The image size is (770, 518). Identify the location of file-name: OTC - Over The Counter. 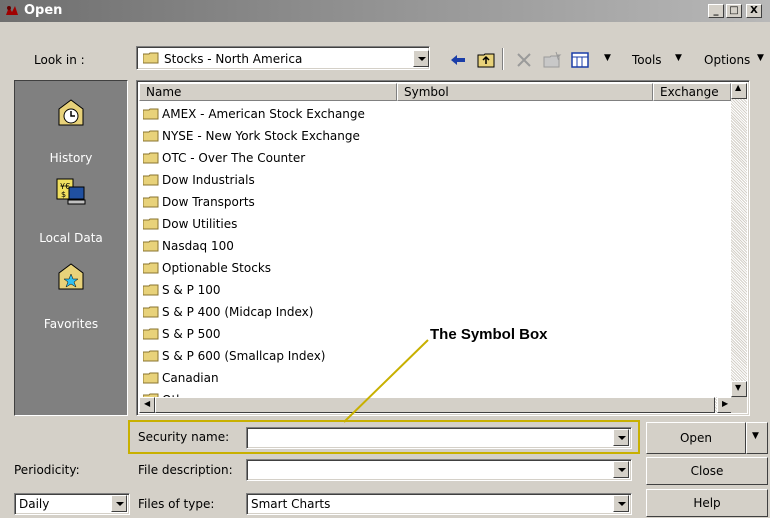
(234, 158).